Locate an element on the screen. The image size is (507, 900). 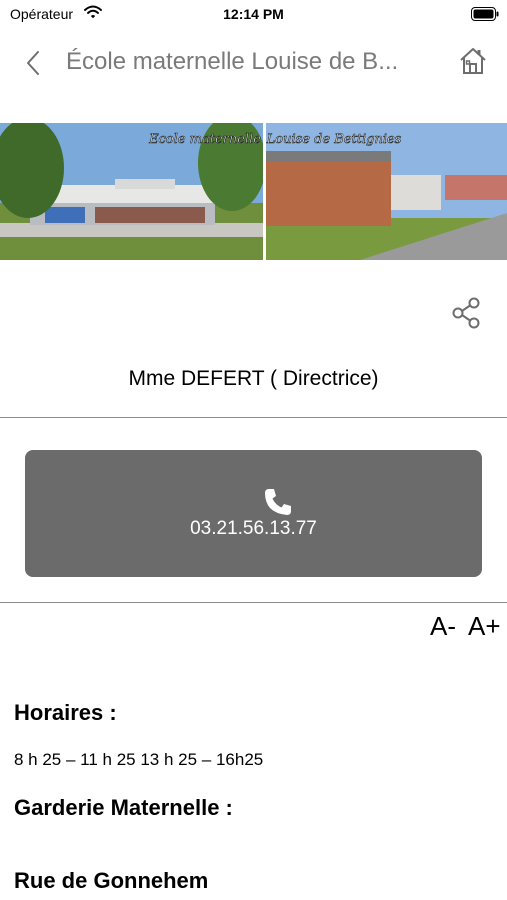
contact-name: Mme DEFERT ( Directrice) is located at coordinates (253, 378).